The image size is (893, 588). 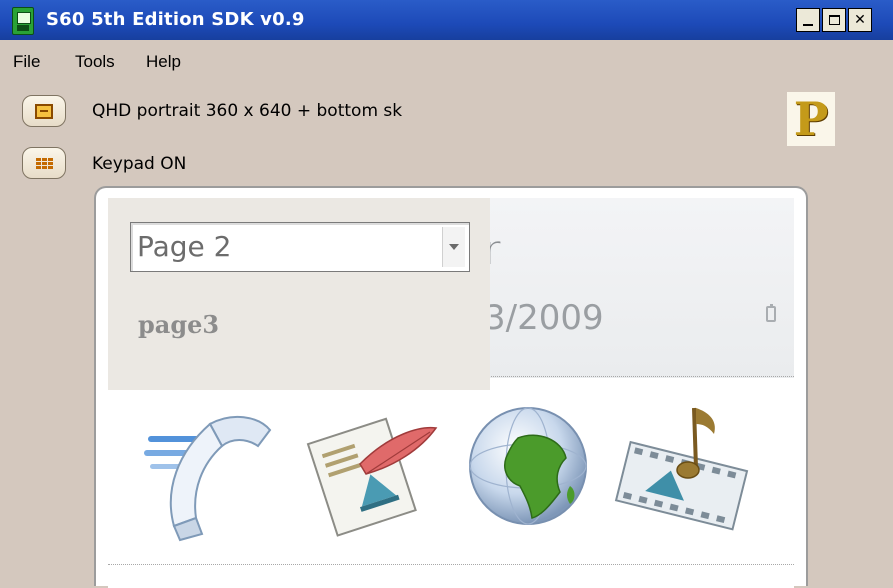 I want to click on window-title: S60 5th Edition SDK v0.9, so click(x=175, y=19).